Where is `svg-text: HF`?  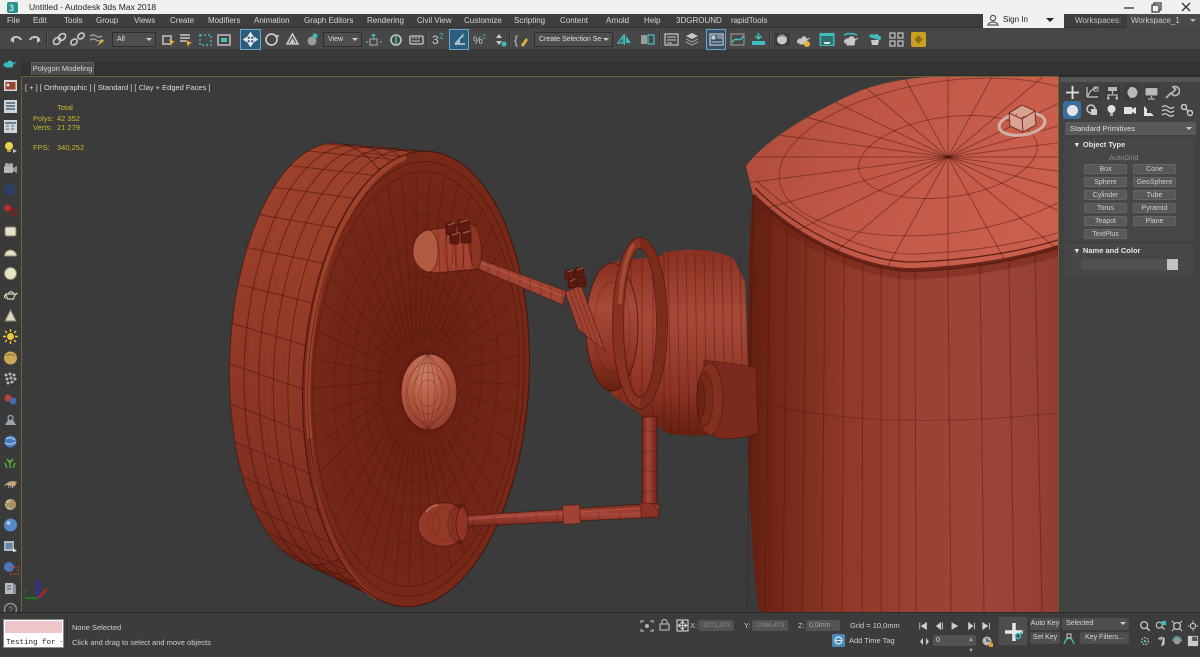
svg-text: HF is located at coordinates (11, 487).